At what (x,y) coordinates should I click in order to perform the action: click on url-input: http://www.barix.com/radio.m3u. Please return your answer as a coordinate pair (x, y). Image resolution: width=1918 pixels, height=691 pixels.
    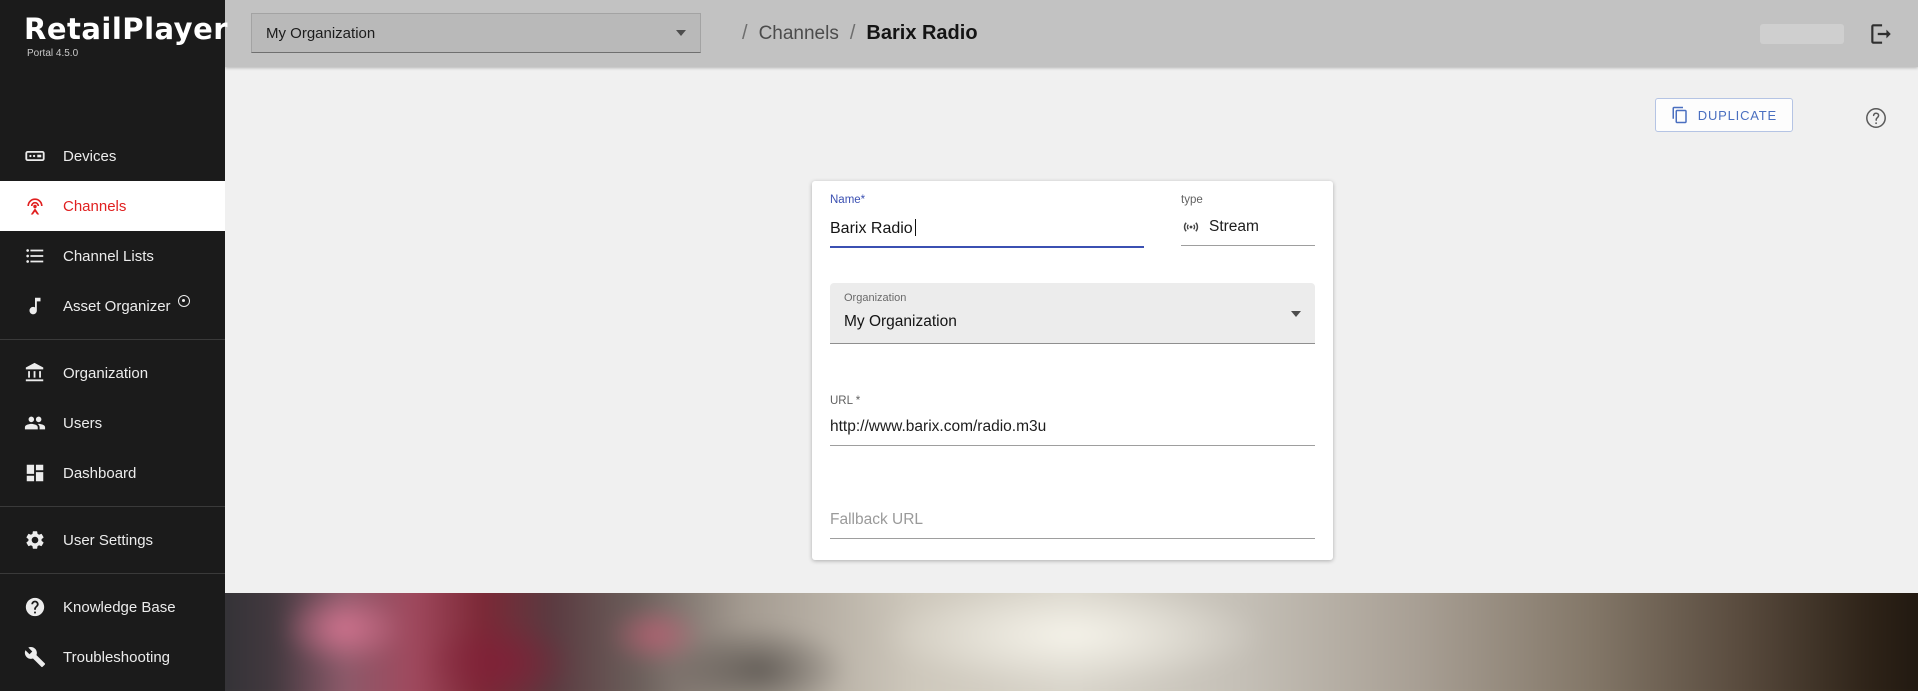
    Looking at the image, I should click on (1072, 432).